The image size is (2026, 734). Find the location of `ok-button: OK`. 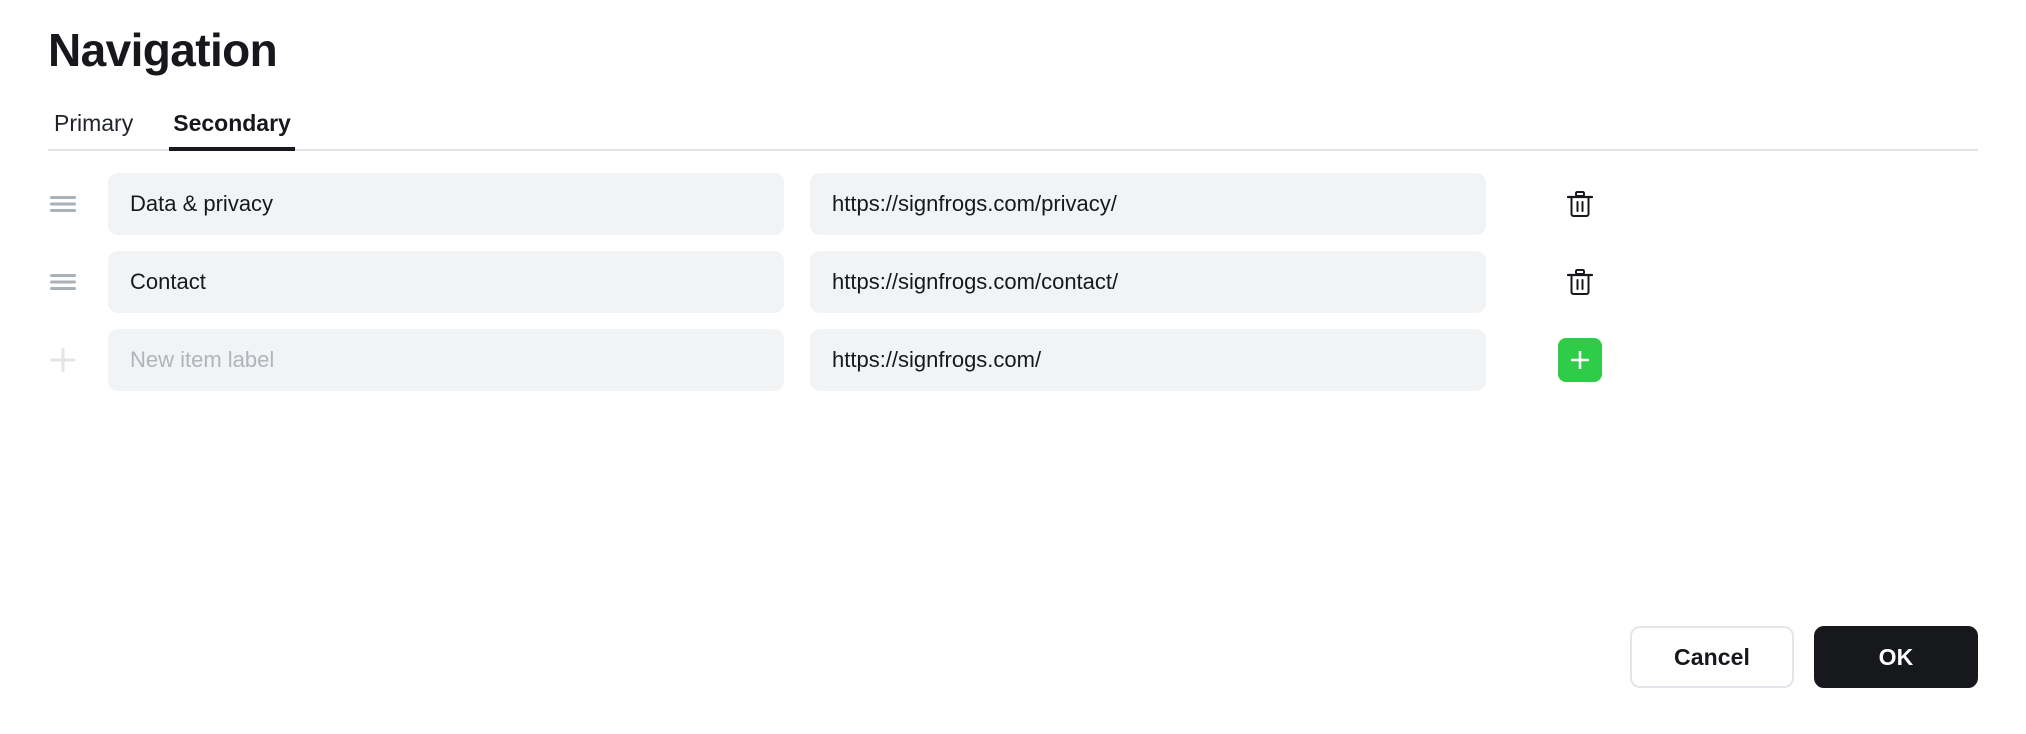

ok-button: OK is located at coordinates (1896, 657).